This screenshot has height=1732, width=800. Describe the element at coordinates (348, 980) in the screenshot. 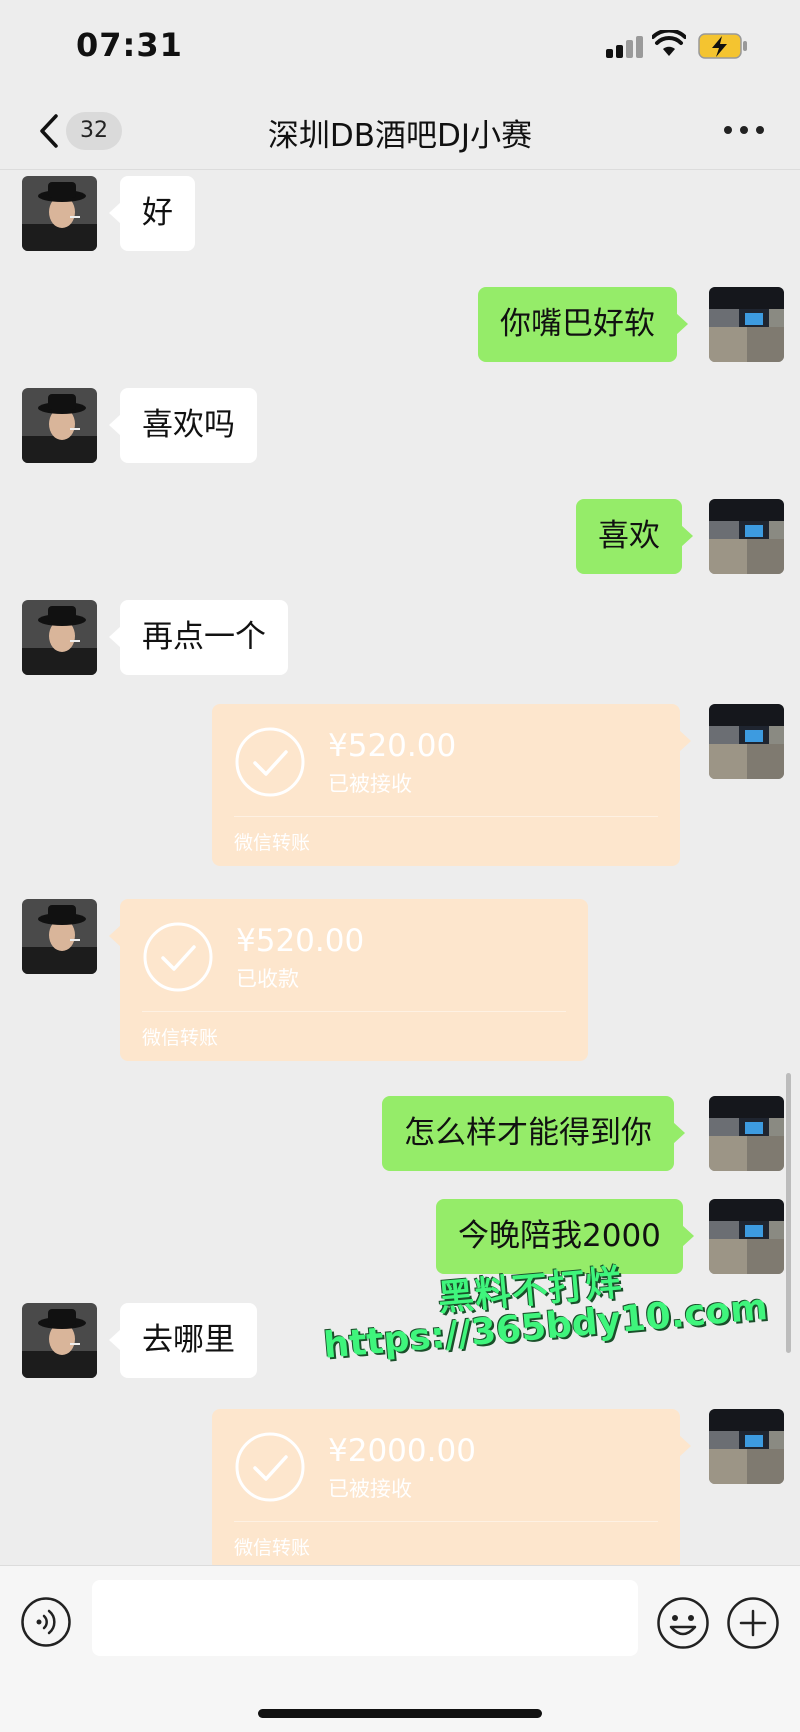

I see `transfer-card: ¥520.00 已收款 微信转账` at that location.